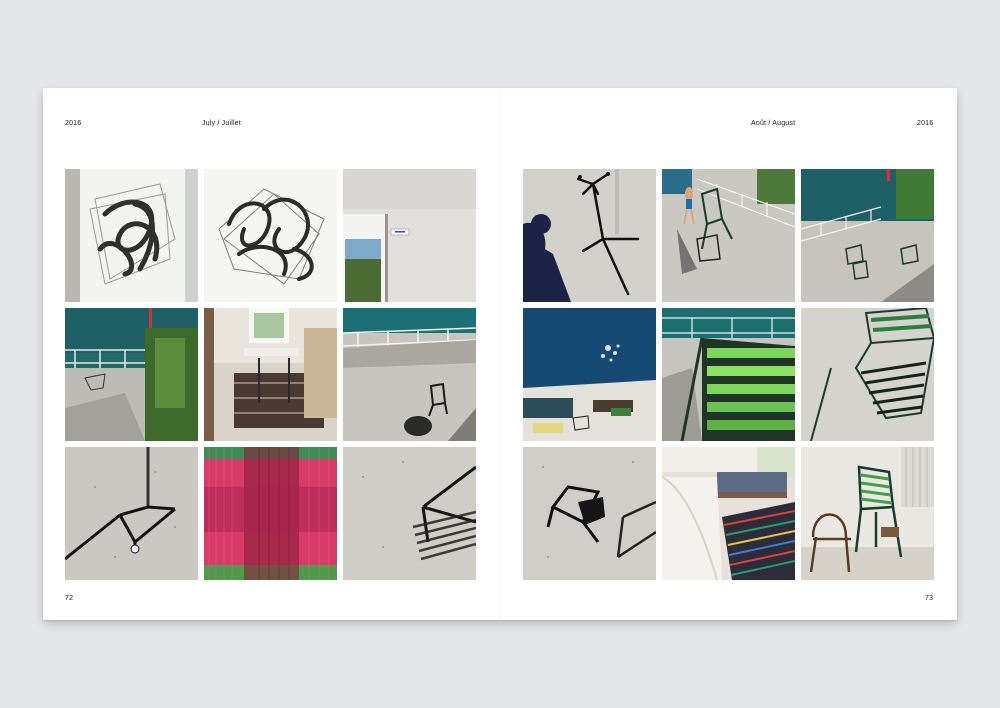 Image resolution: width=1000 pixels, height=708 pixels. I want to click on terrace-chair-shadow-photo, so click(409, 374).